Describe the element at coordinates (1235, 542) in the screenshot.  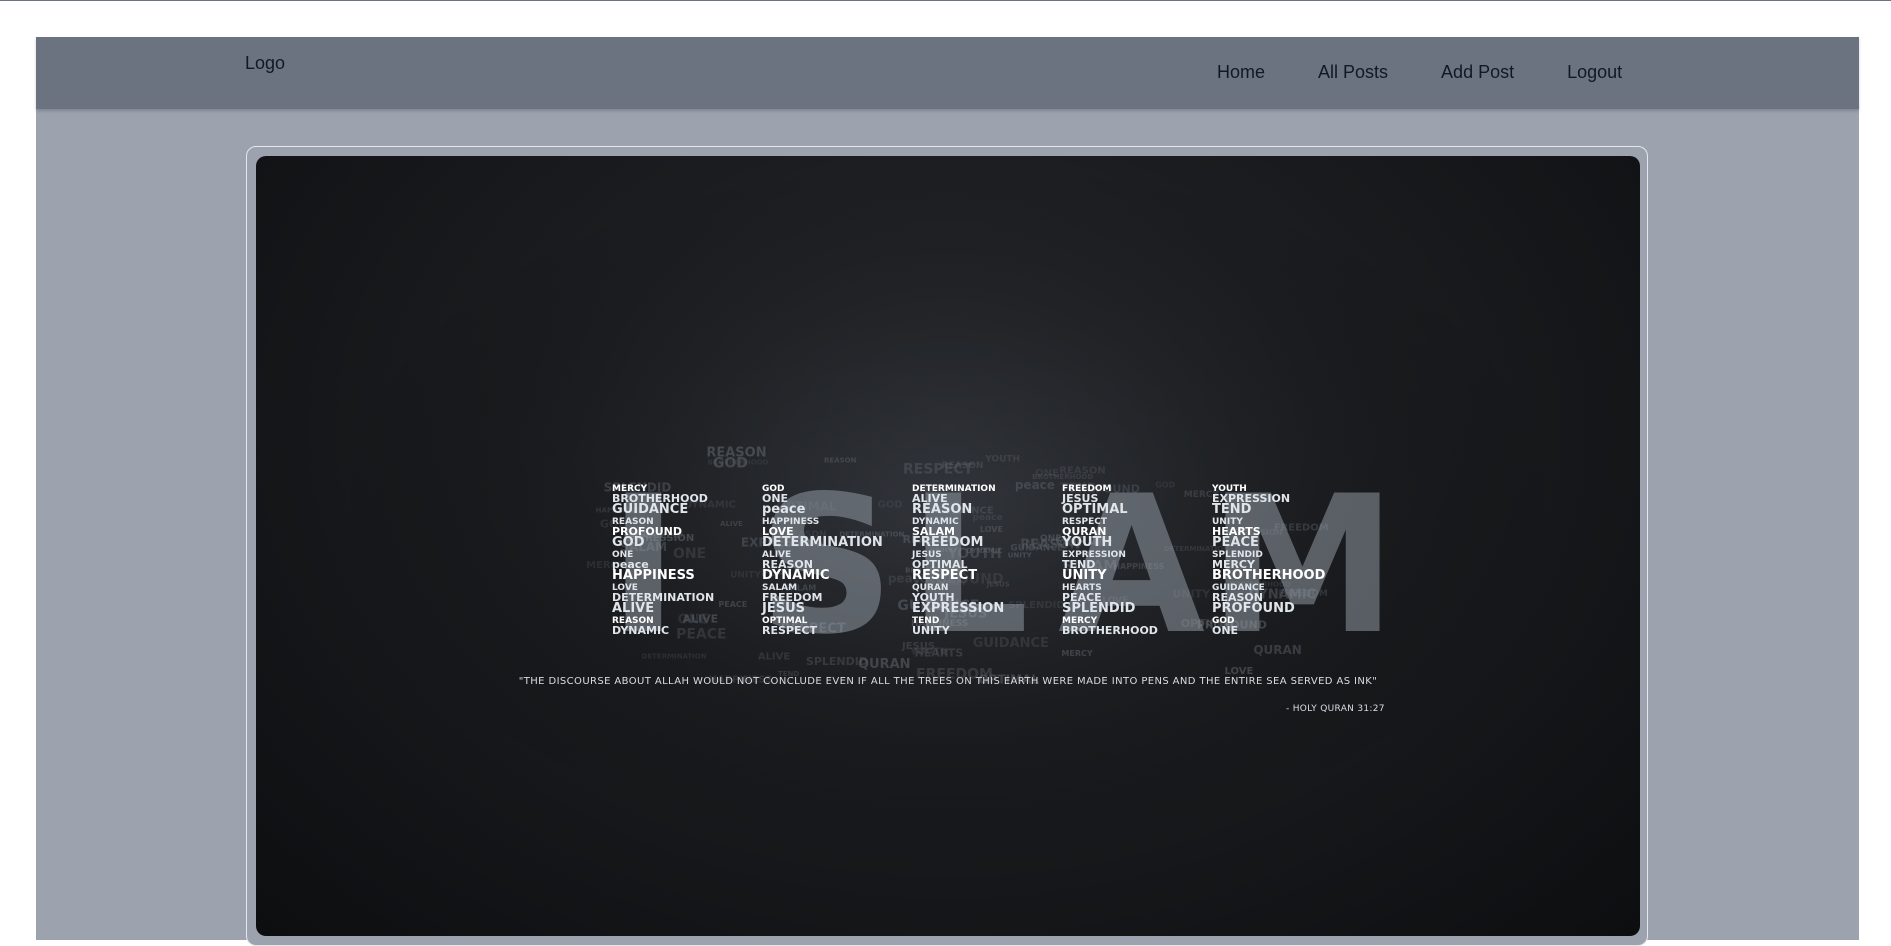
I see `art-word: PEACE` at that location.